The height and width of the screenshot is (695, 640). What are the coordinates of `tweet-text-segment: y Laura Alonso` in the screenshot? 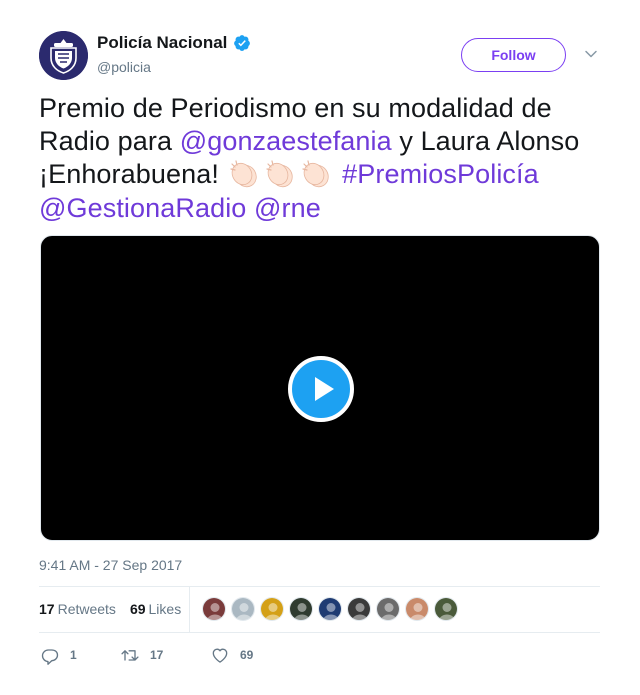 It's located at (485, 140).